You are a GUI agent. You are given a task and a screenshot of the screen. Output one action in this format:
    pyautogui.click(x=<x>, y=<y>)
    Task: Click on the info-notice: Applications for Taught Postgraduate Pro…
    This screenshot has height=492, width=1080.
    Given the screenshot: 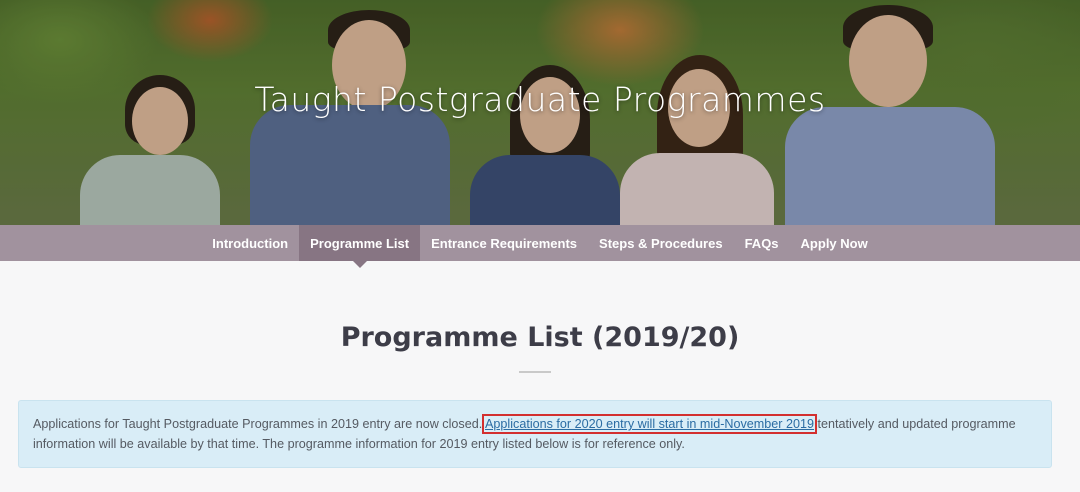 What is the action you would take?
    pyautogui.click(x=535, y=434)
    